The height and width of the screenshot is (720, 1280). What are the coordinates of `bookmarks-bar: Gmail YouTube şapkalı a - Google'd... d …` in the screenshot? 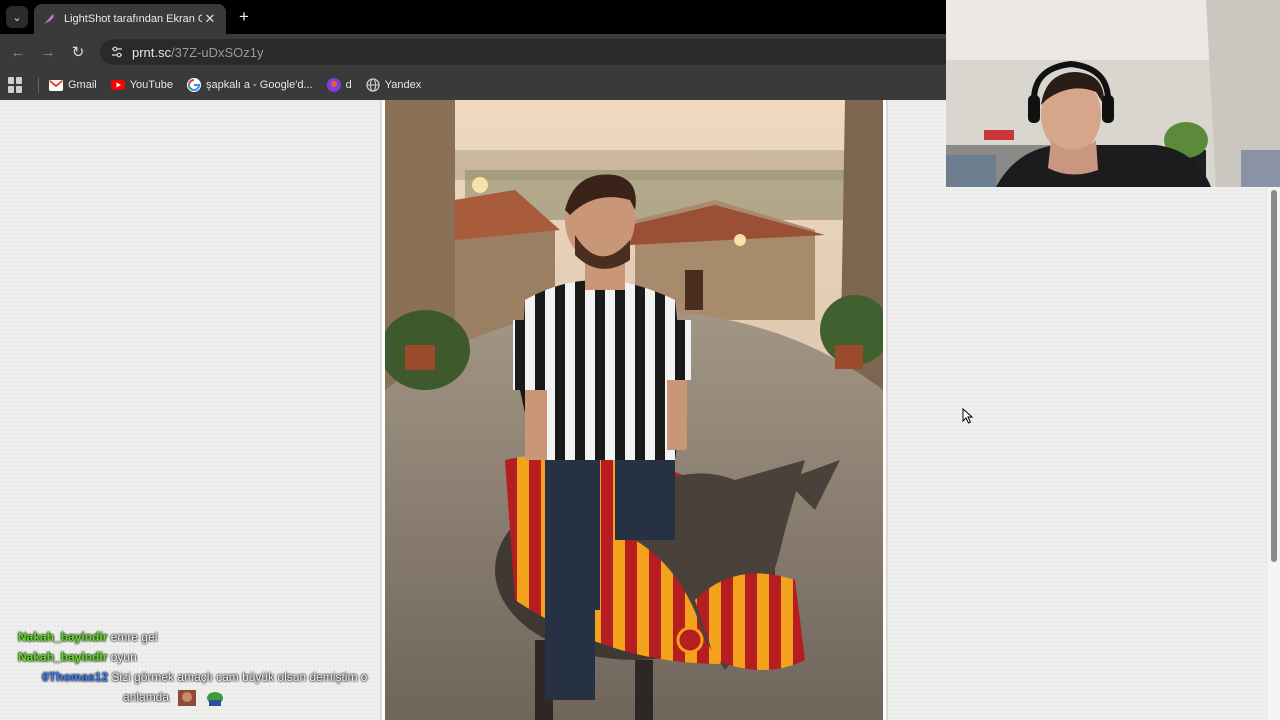 It's located at (473, 85).